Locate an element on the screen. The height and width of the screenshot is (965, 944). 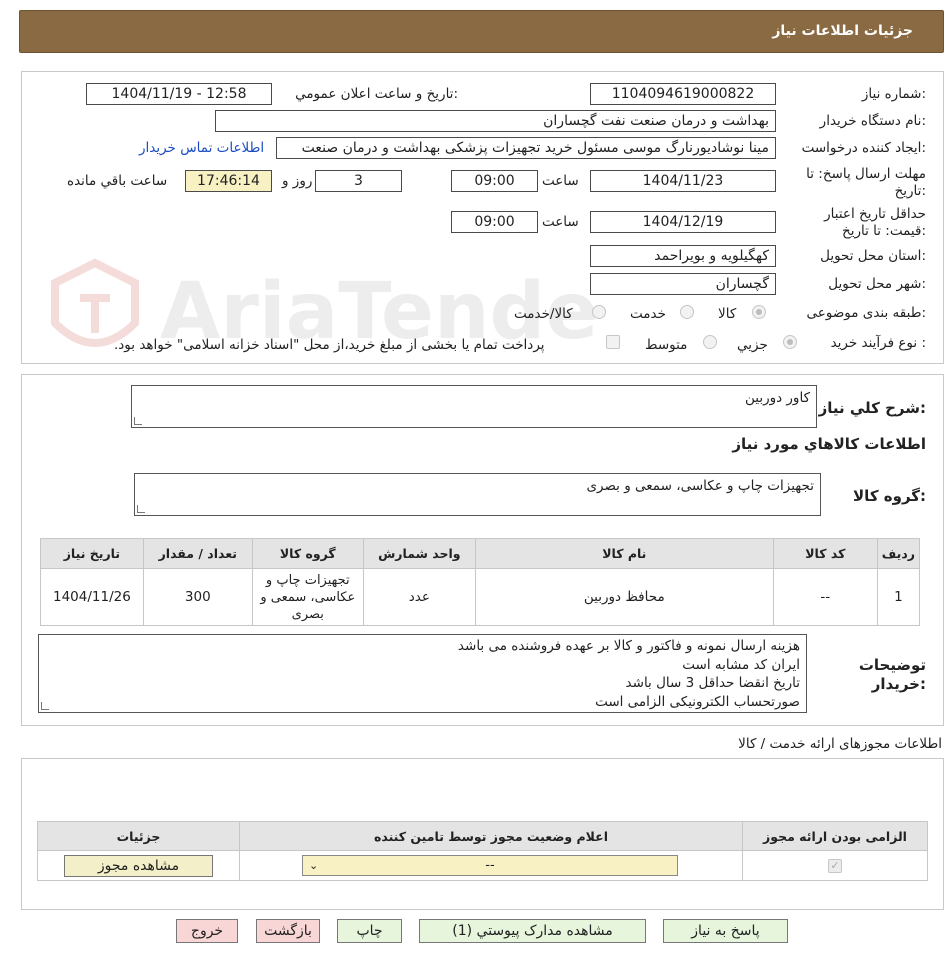
buyer-note-line: ایران کد مشابه است is located at coordinates (741, 664).